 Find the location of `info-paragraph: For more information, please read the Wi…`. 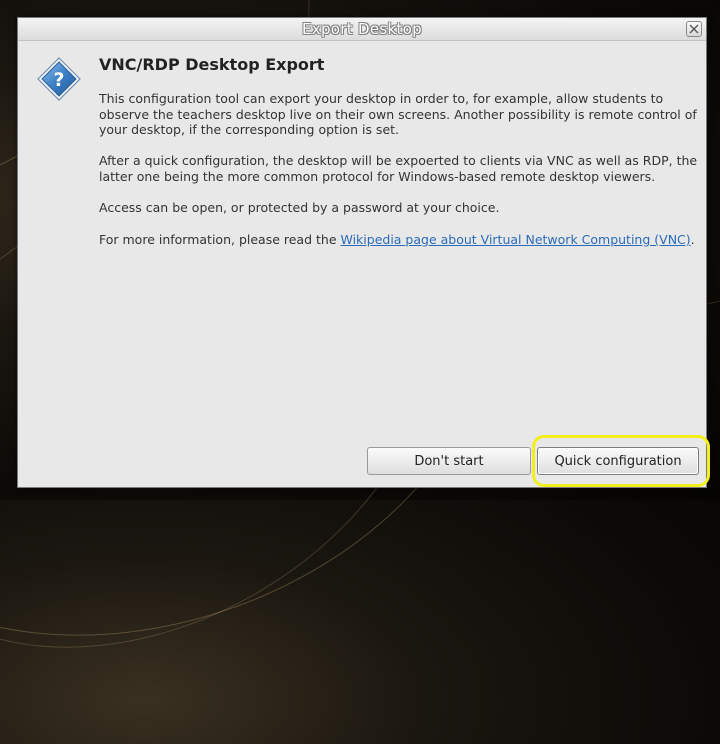

info-paragraph: For more information, please read the Wi… is located at coordinates (399, 240).